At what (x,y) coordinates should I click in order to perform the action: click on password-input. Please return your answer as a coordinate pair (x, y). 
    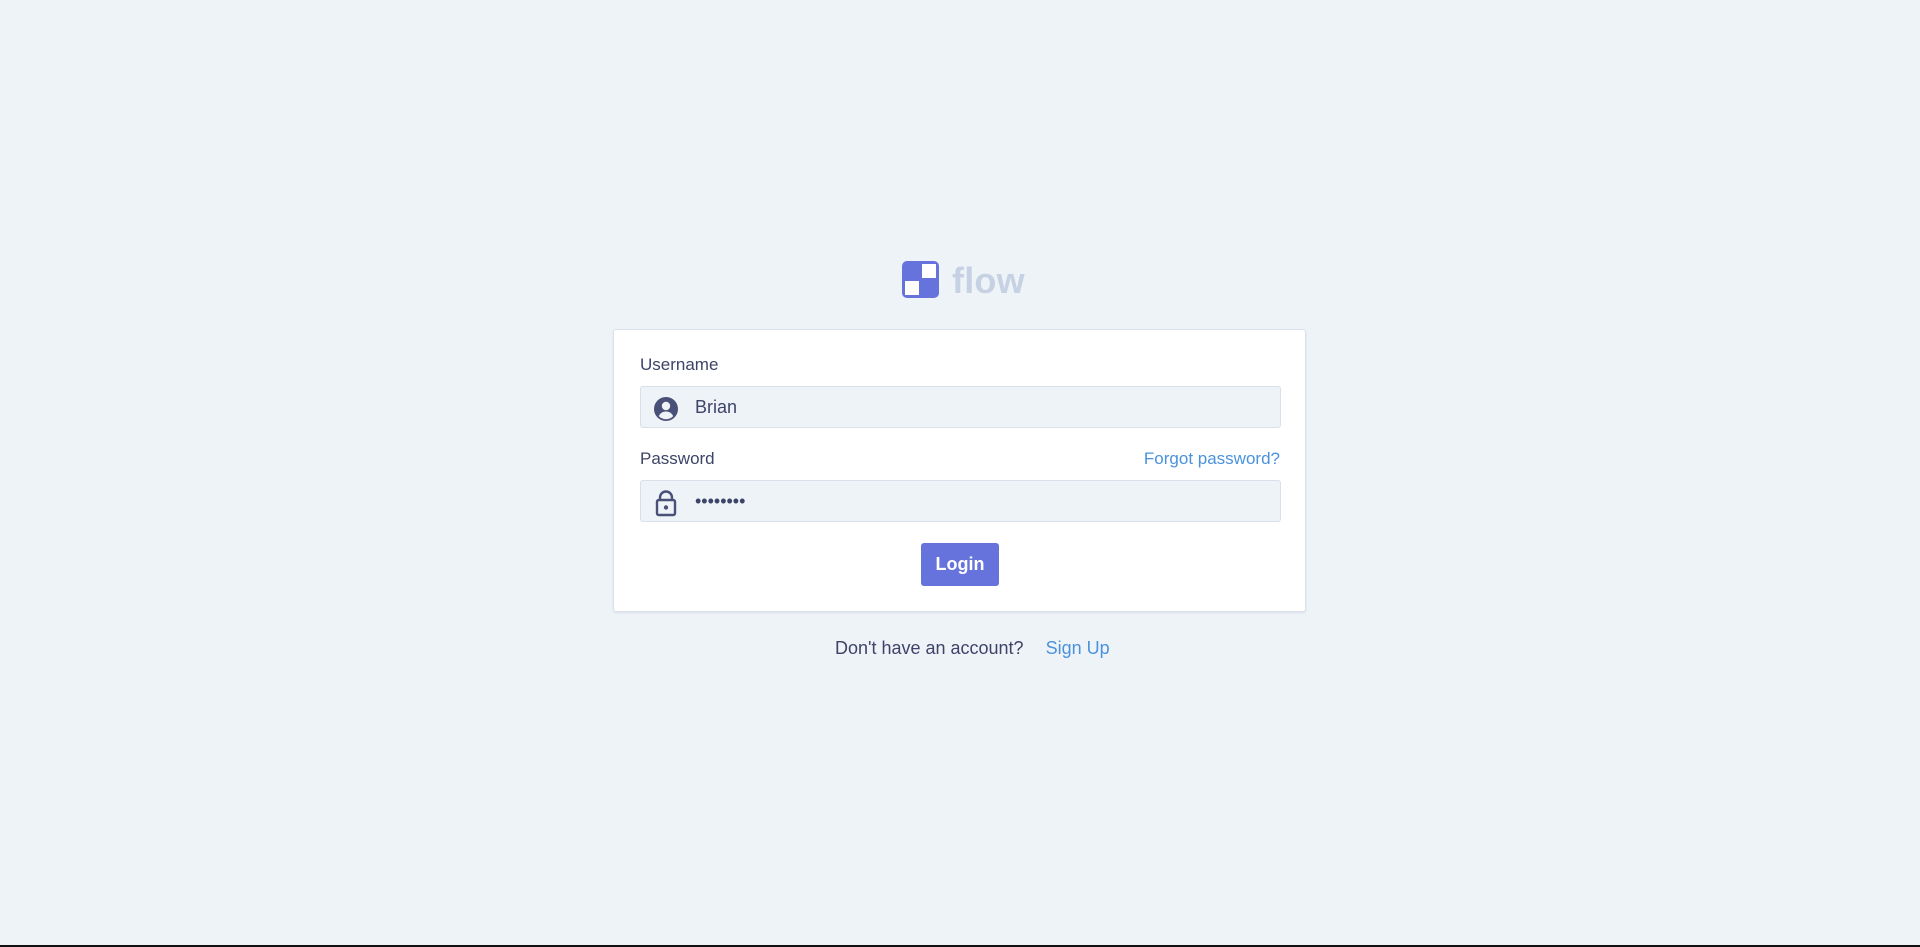
    Looking at the image, I should click on (980, 501).